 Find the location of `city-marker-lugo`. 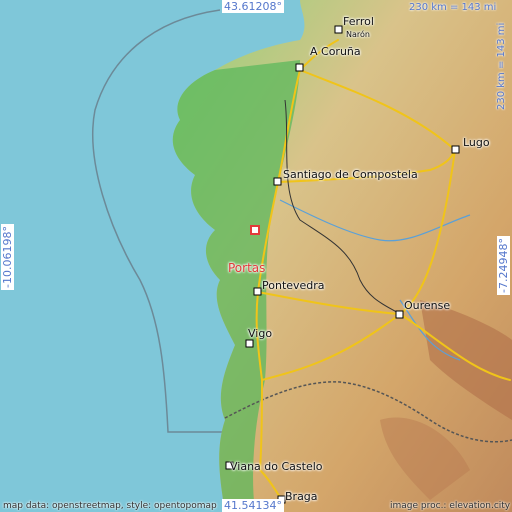

city-marker-lugo is located at coordinates (455, 149).